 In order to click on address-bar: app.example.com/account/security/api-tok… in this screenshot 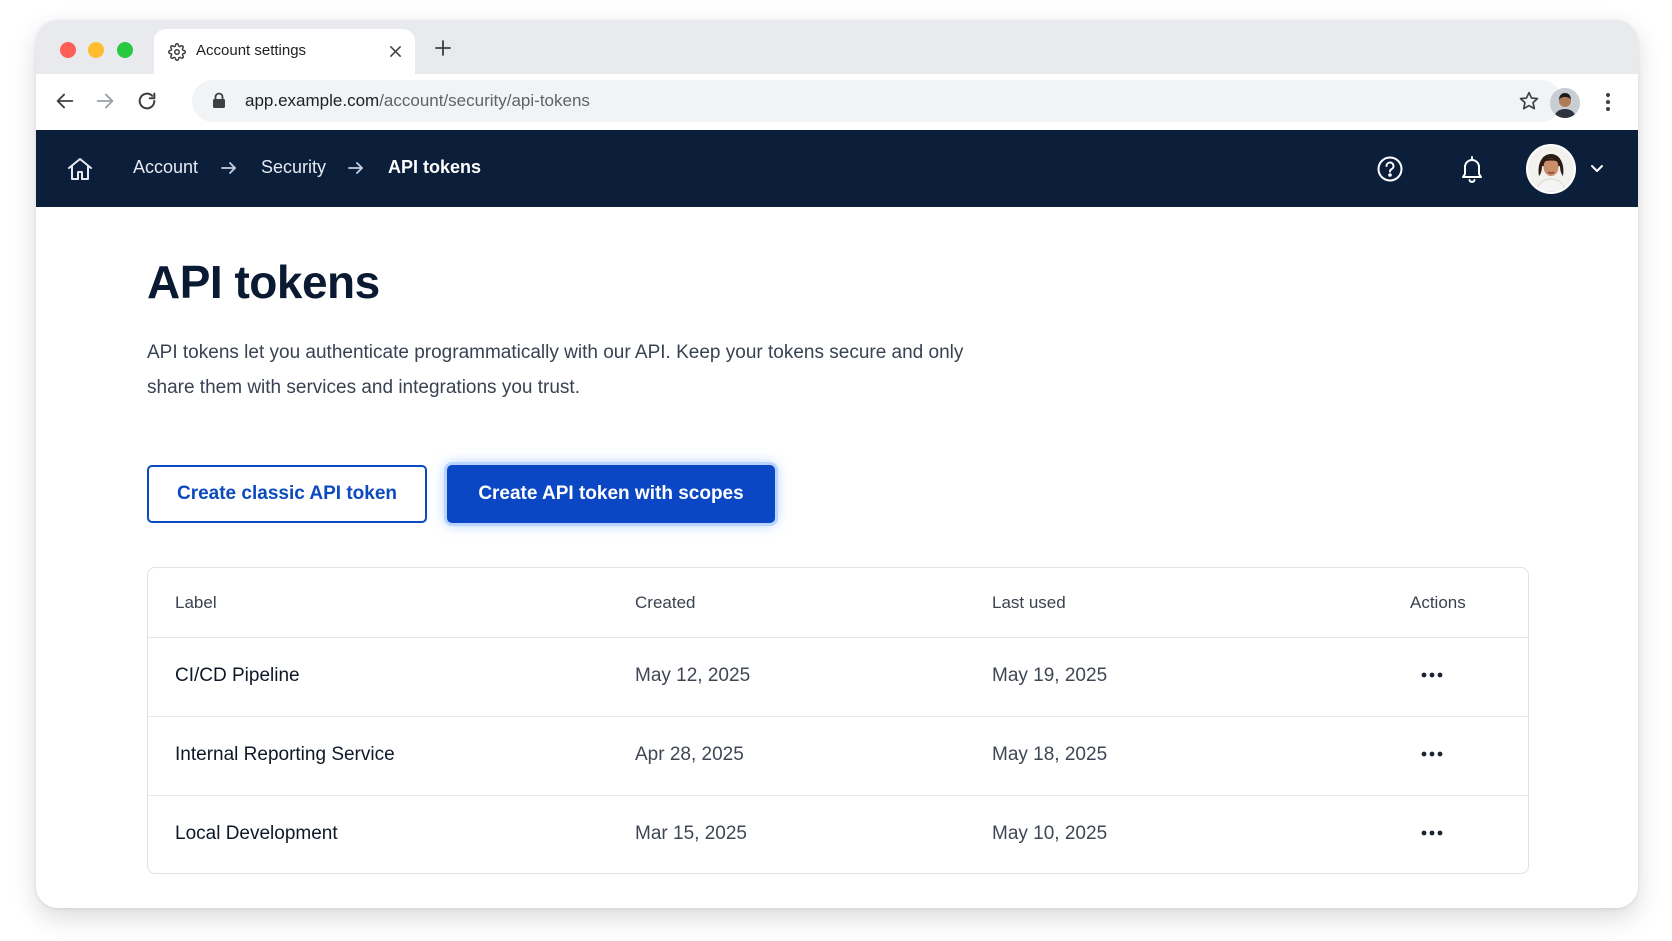, I will do `click(877, 101)`.